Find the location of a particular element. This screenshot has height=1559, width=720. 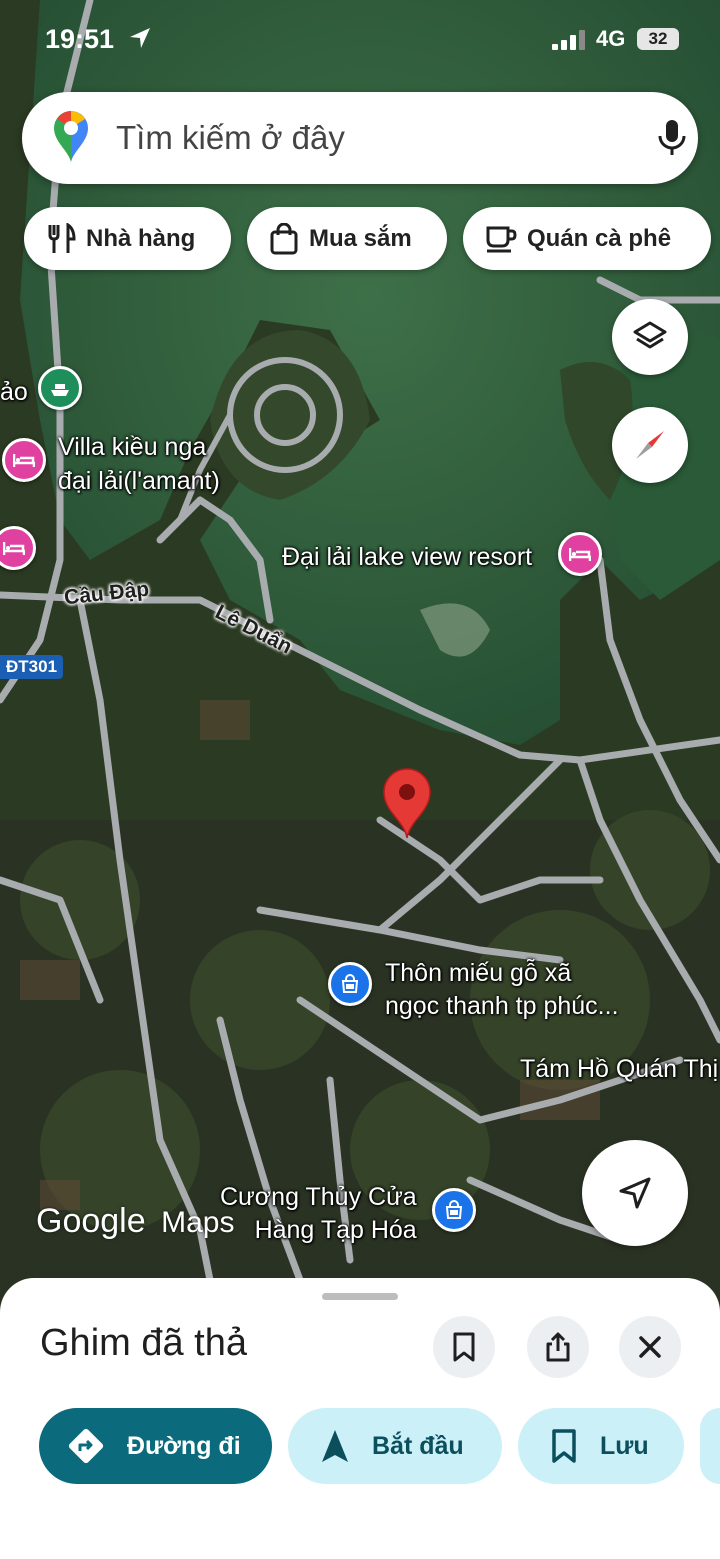

place-label-tam-ho: Tám Hồ Quán Thị is located at coordinates (619, 1069).